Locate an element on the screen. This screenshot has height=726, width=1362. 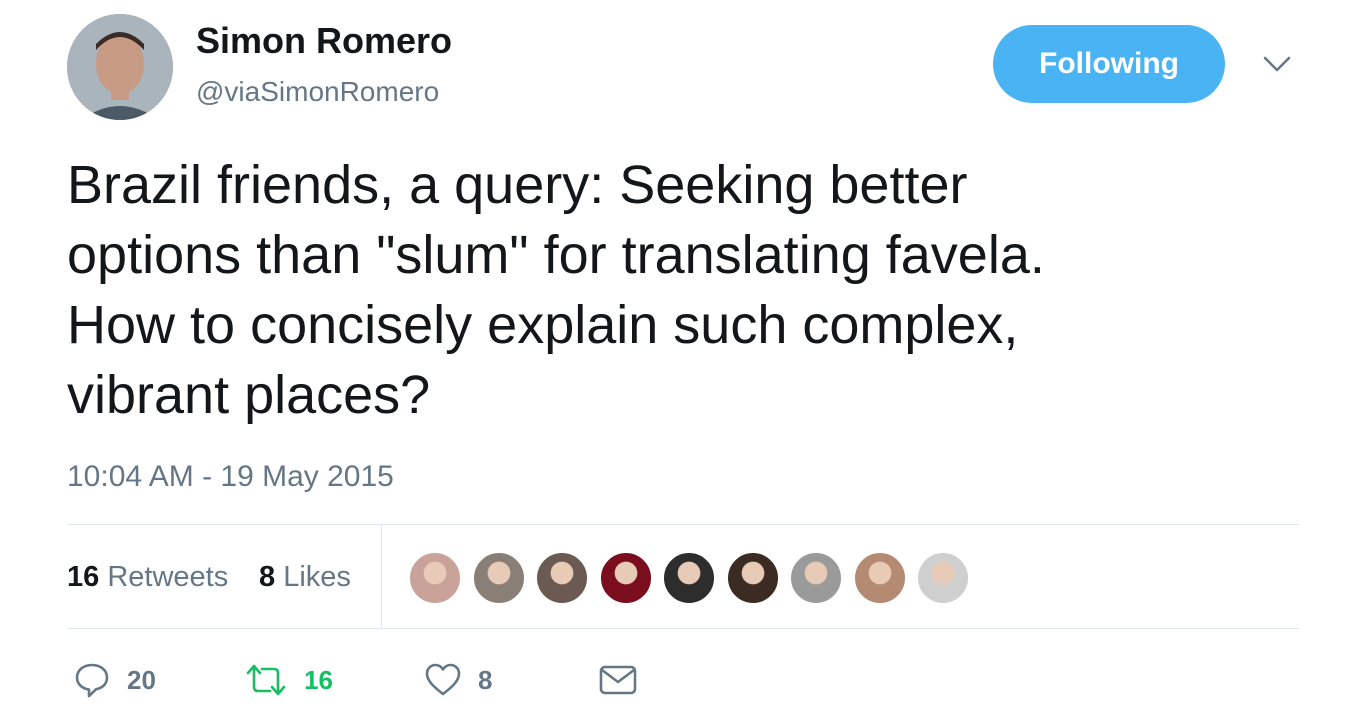
chevron-down-icon is located at coordinates (1277, 64).